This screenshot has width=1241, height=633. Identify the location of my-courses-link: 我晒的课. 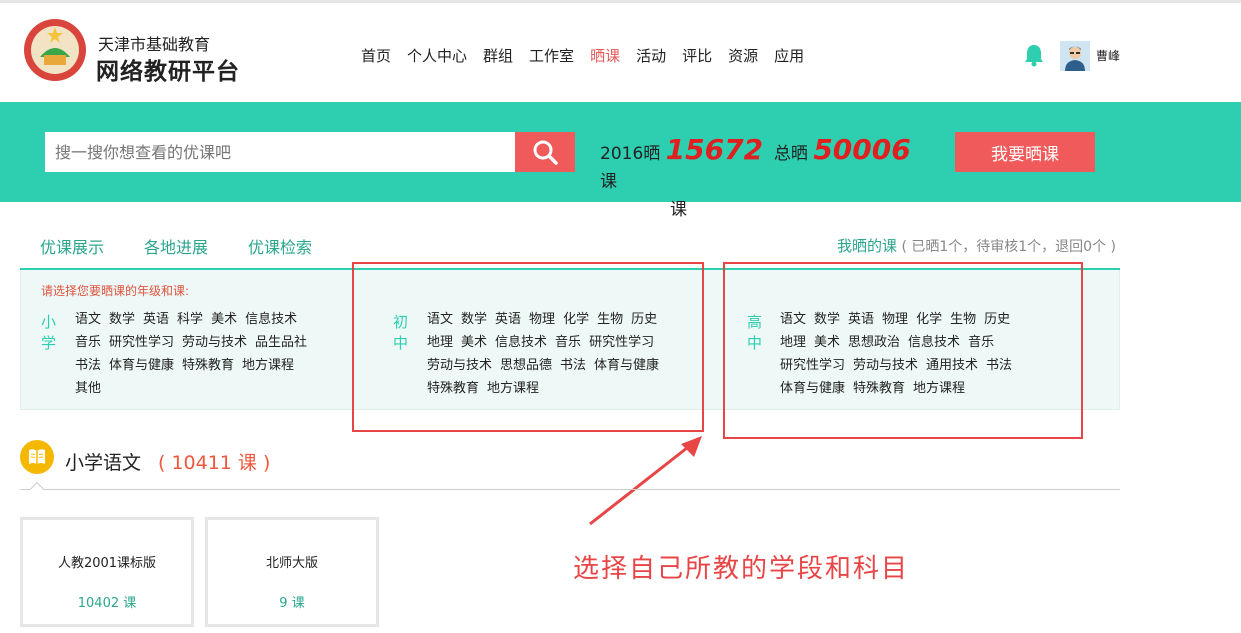
(867, 246).